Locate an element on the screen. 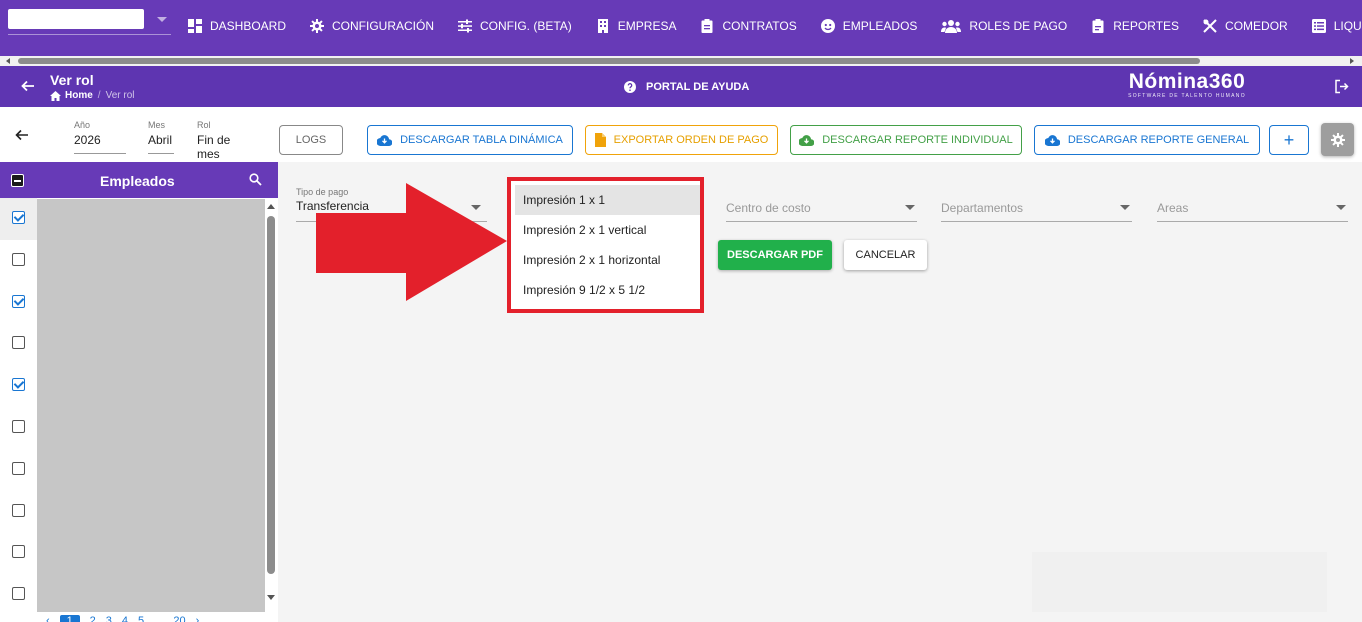 This screenshot has height=622, width=1362. download-general-report-button: DESCARGAR REPORTE GENERAL is located at coordinates (1147, 140).